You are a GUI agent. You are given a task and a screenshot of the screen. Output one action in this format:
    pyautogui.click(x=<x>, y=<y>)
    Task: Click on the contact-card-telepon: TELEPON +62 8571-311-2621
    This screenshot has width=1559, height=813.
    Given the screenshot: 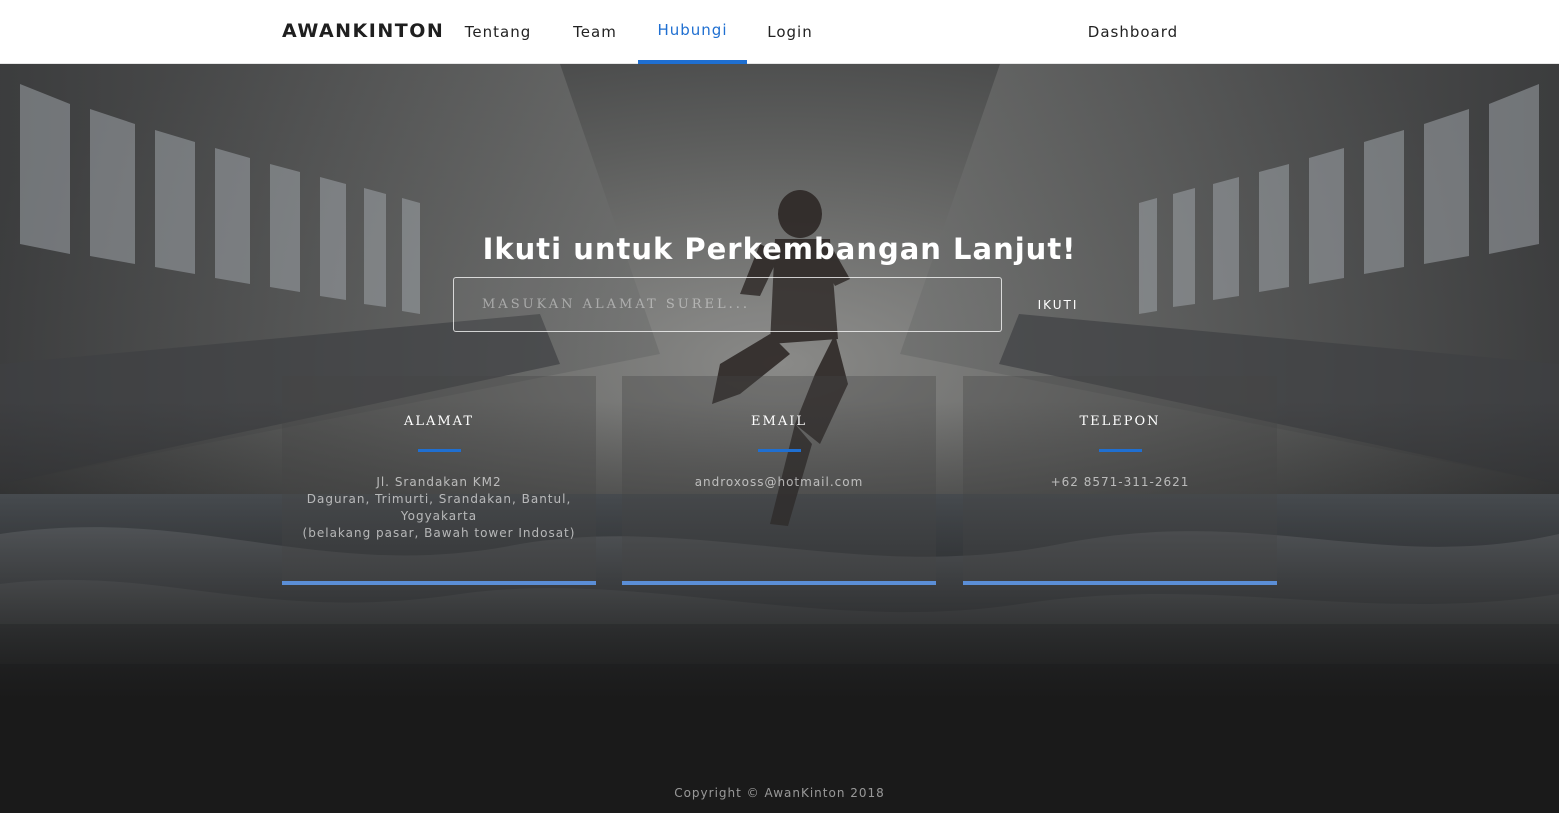 What is the action you would take?
    pyautogui.click(x=1120, y=480)
    